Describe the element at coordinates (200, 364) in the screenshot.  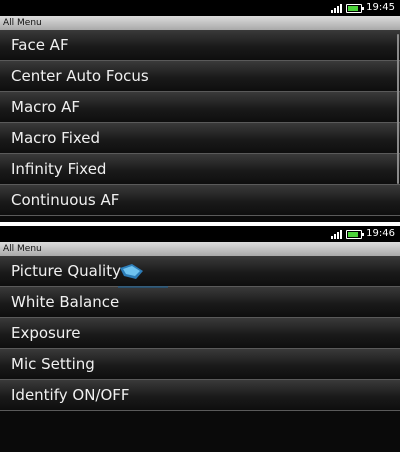
I see `menu-item-mic-setting: Mic Setting` at that location.